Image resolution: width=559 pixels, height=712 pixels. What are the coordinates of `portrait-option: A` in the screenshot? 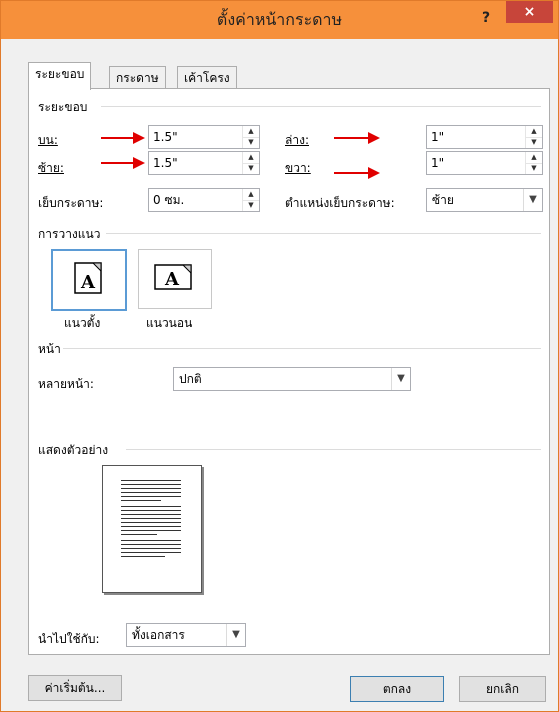 It's located at (89, 280).